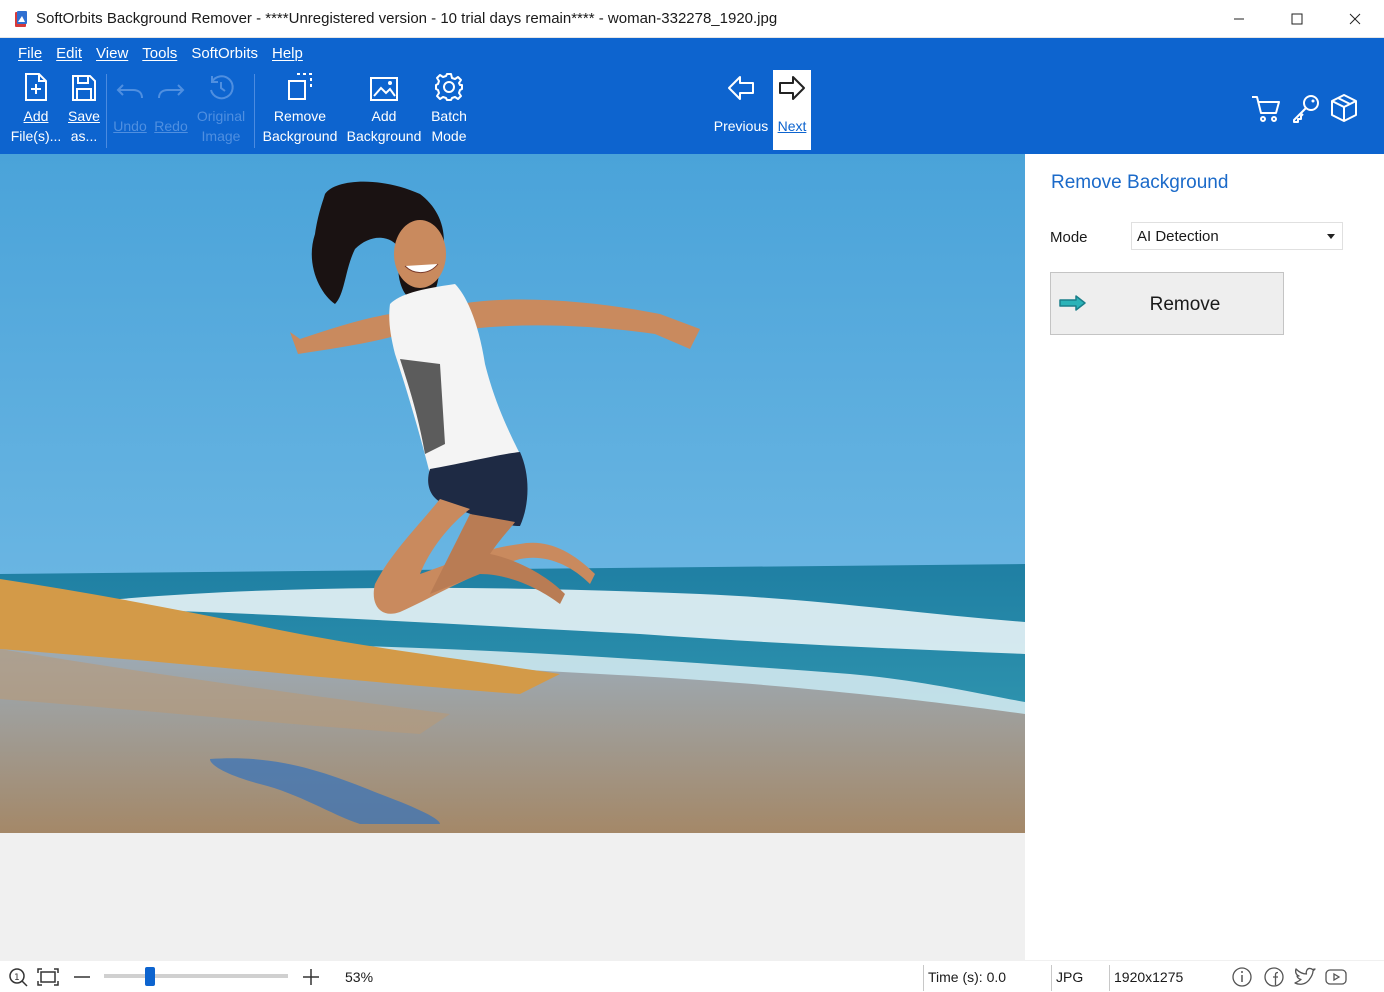  Describe the element at coordinates (21, 19) in the screenshot. I see `app-logo-icon` at that location.